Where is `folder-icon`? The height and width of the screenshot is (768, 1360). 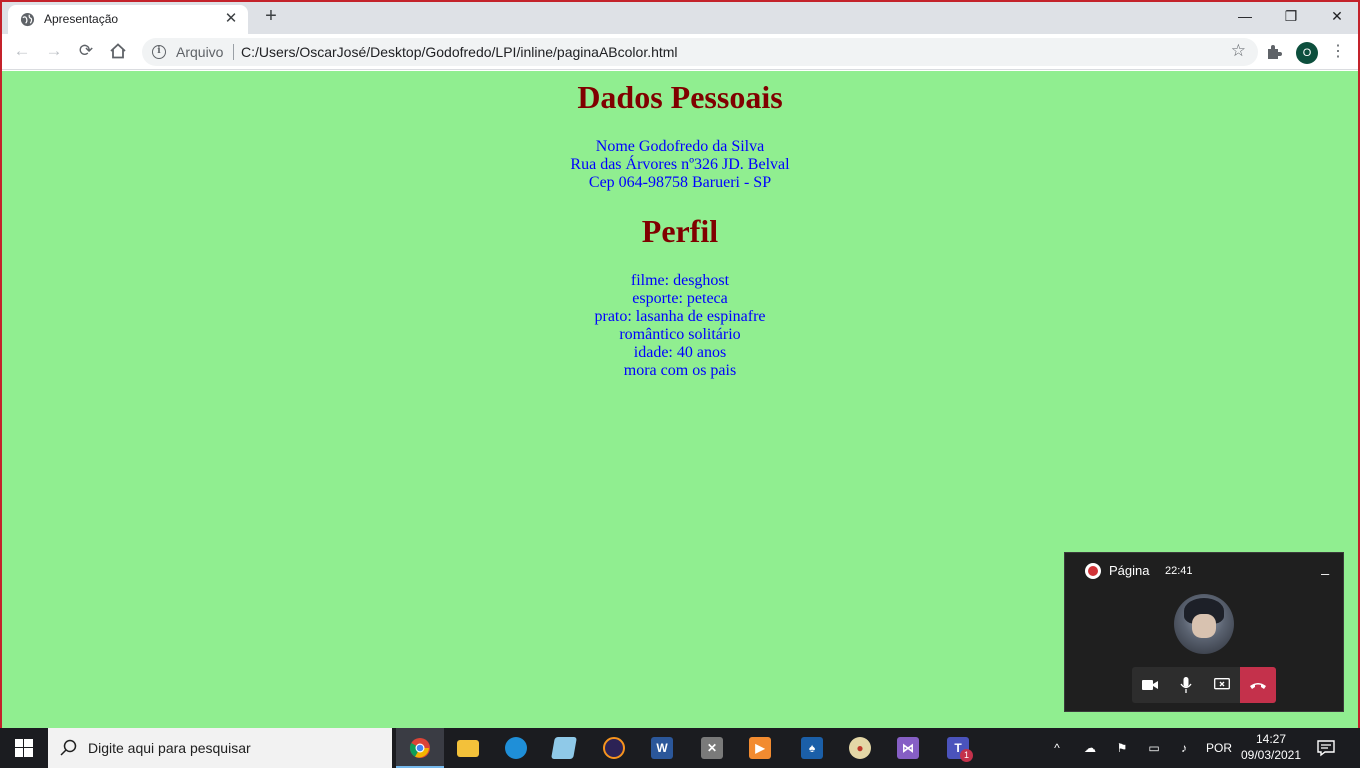 folder-icon is located at coordinates (468, 748).